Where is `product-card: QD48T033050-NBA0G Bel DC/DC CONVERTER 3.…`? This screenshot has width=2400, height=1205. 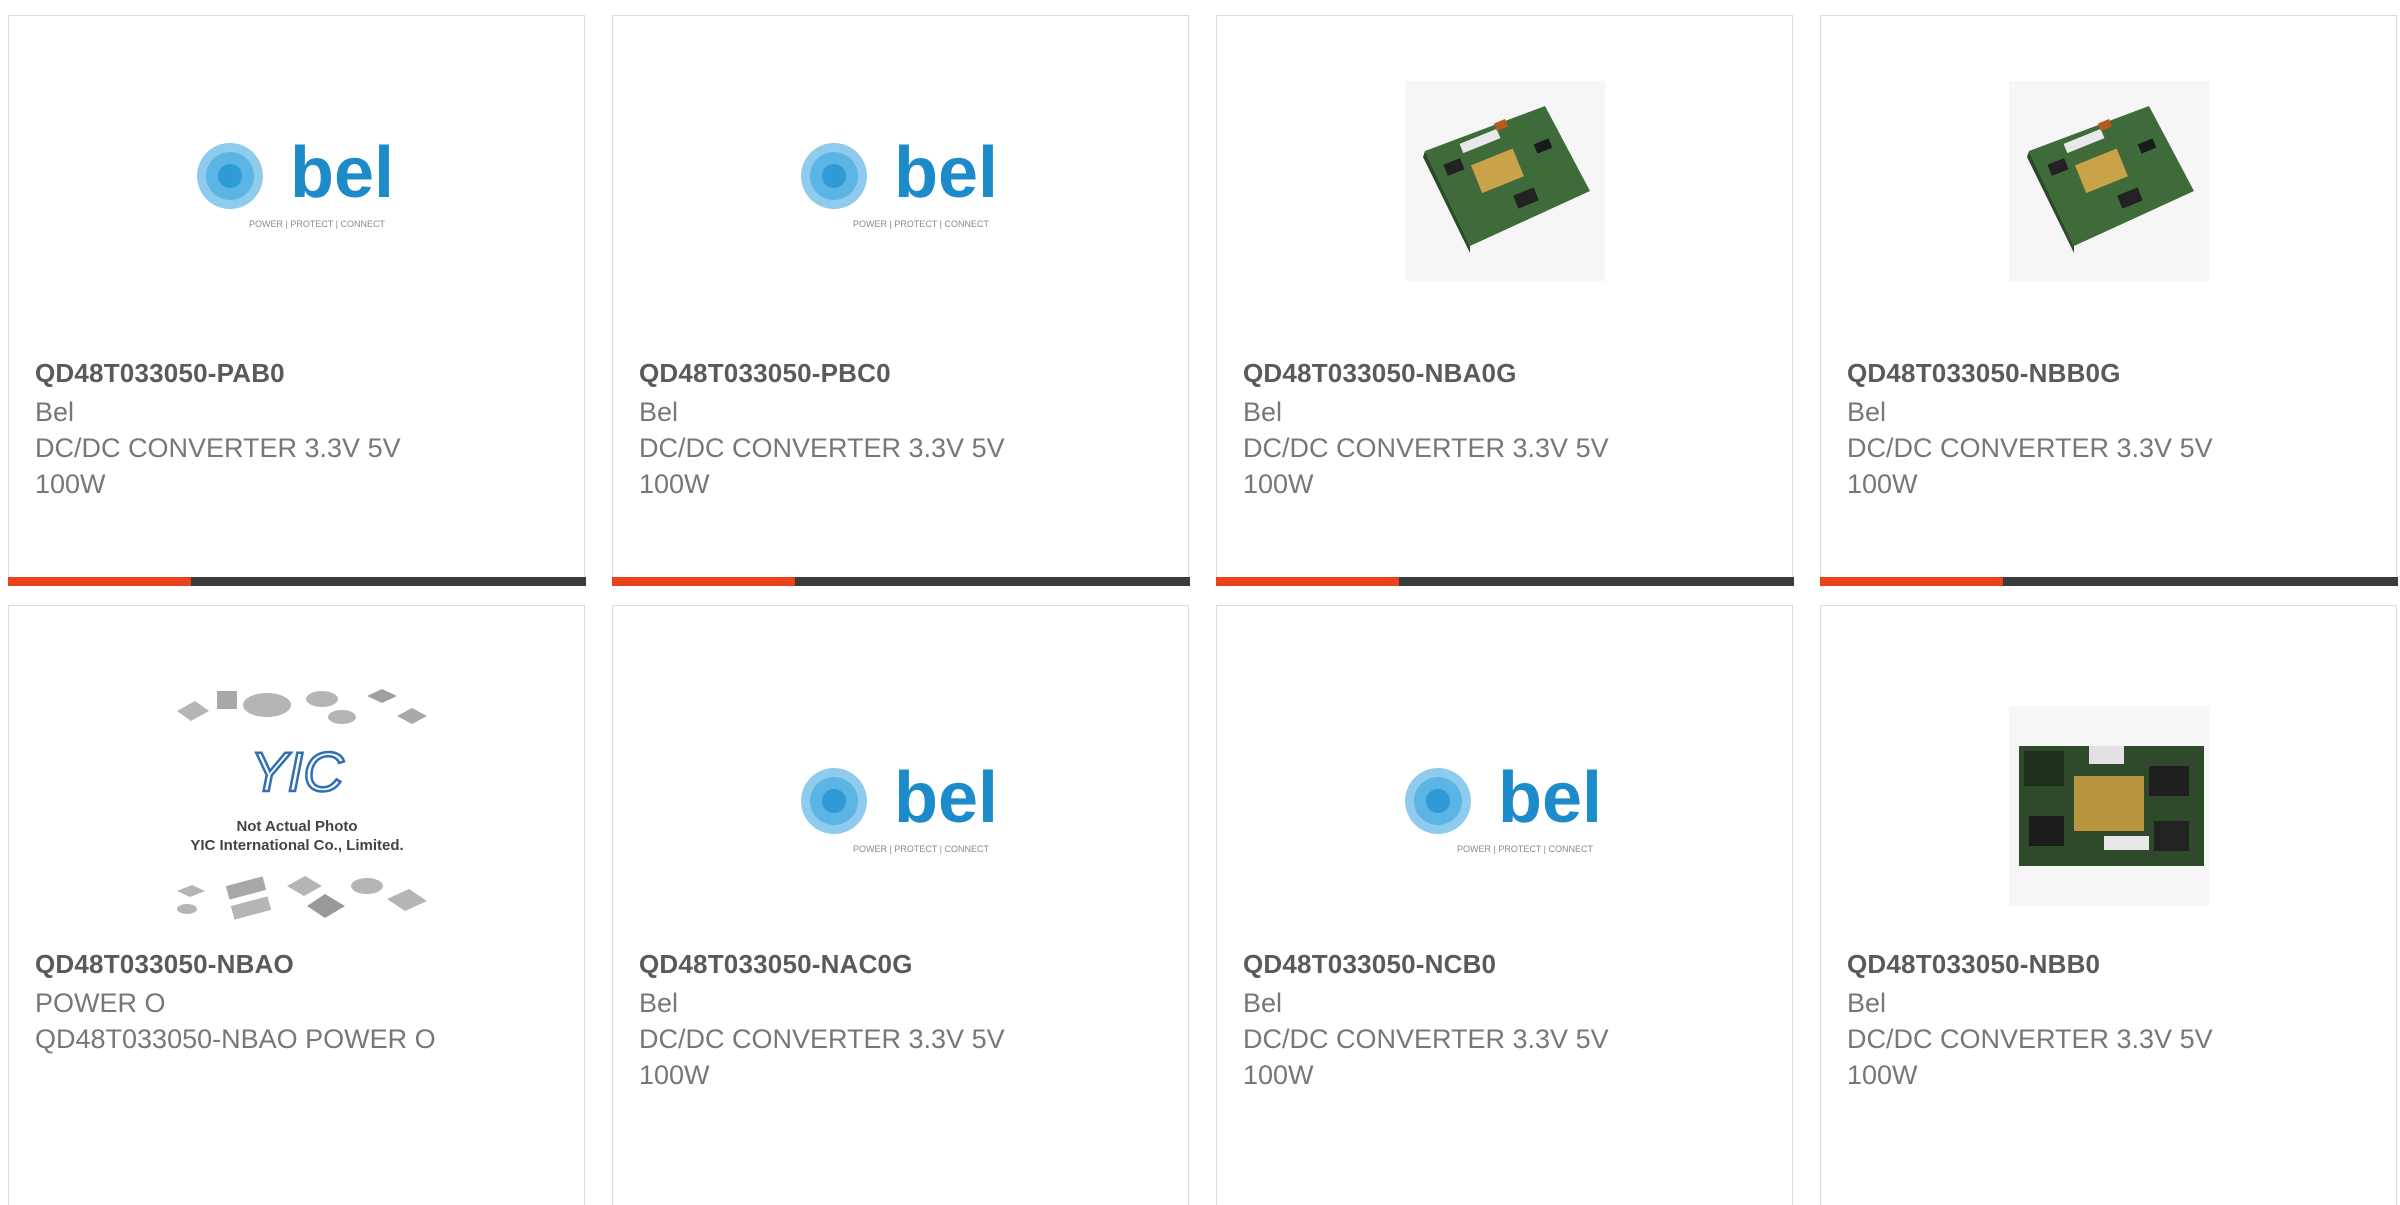
product-card: QD48T033050-NBA0G Bel DC/DC CONVERTER 3.… is located at coordinates (1504, 300).